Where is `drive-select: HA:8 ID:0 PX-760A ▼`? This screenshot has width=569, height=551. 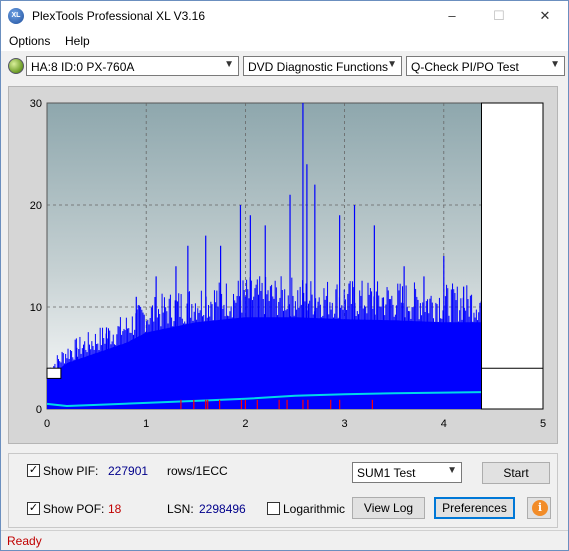 drive-select: HA:8 ID:0 PX-760A ▼ is located at coordinates (132, 66).